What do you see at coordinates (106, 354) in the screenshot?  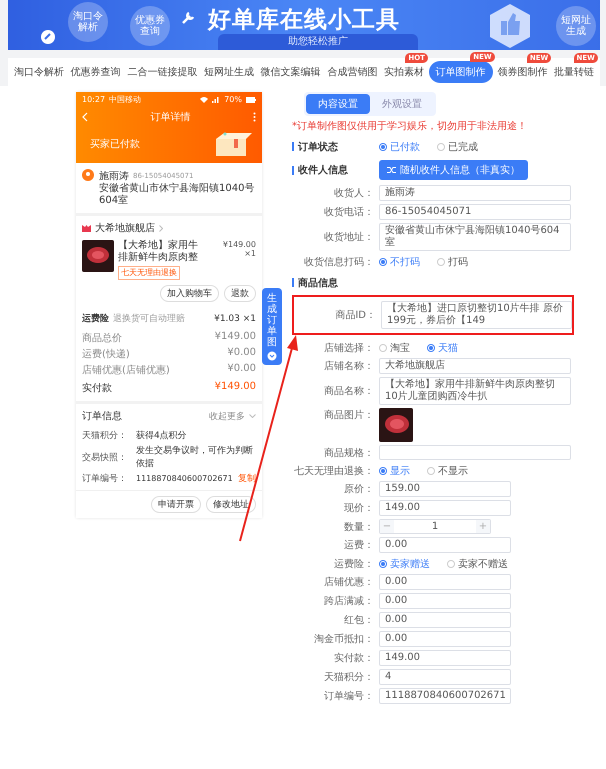 I see `summary-label: 运费(快递)` at bounding box center [106, 354].